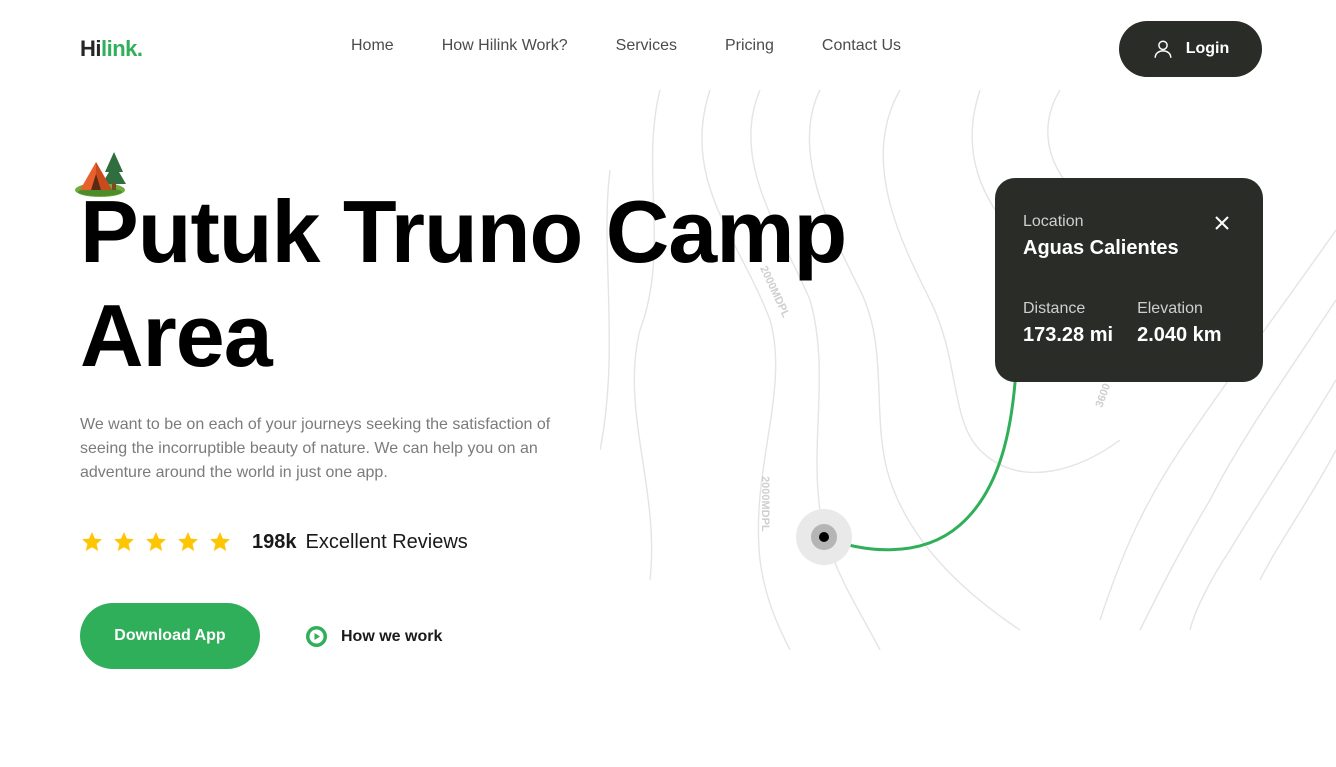  I want to click on nav-services: Services, so click(646, 46).